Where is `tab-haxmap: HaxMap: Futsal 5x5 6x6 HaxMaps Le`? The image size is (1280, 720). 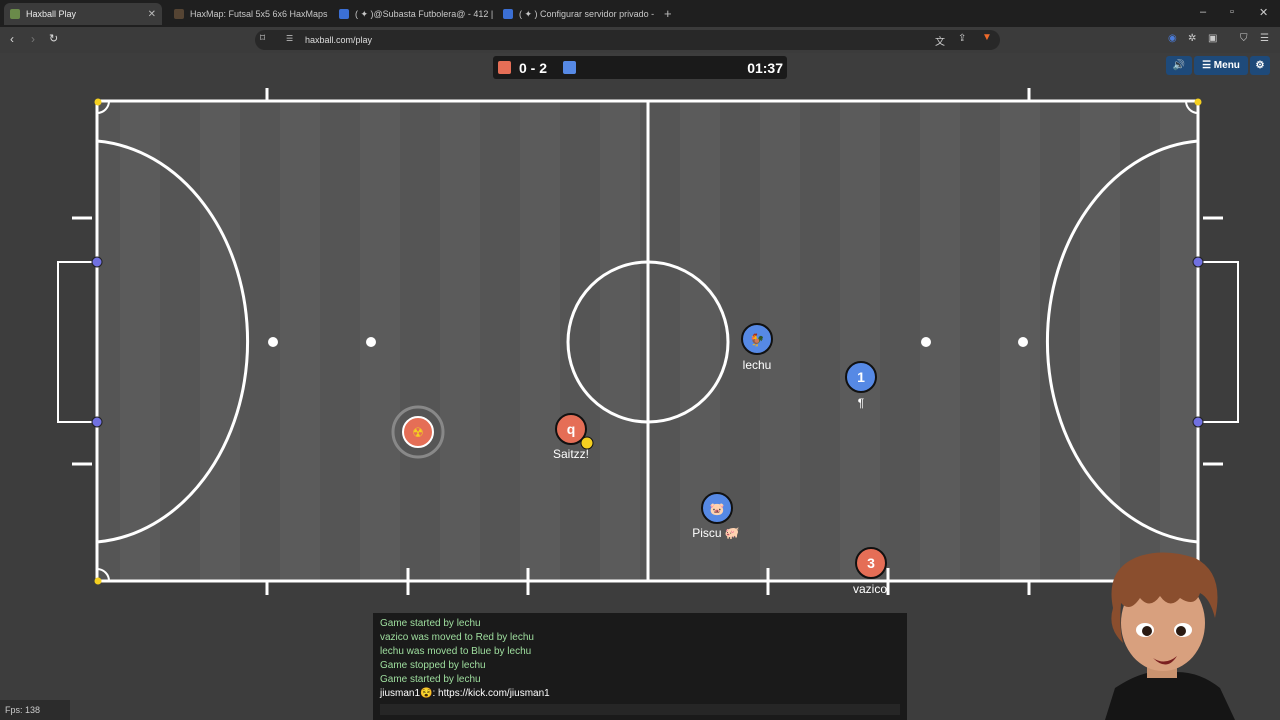
tab-haxmap: HaxMap: Futsal 5x5 6x6 HaxMaps Le is located at coordinates (248, 14).